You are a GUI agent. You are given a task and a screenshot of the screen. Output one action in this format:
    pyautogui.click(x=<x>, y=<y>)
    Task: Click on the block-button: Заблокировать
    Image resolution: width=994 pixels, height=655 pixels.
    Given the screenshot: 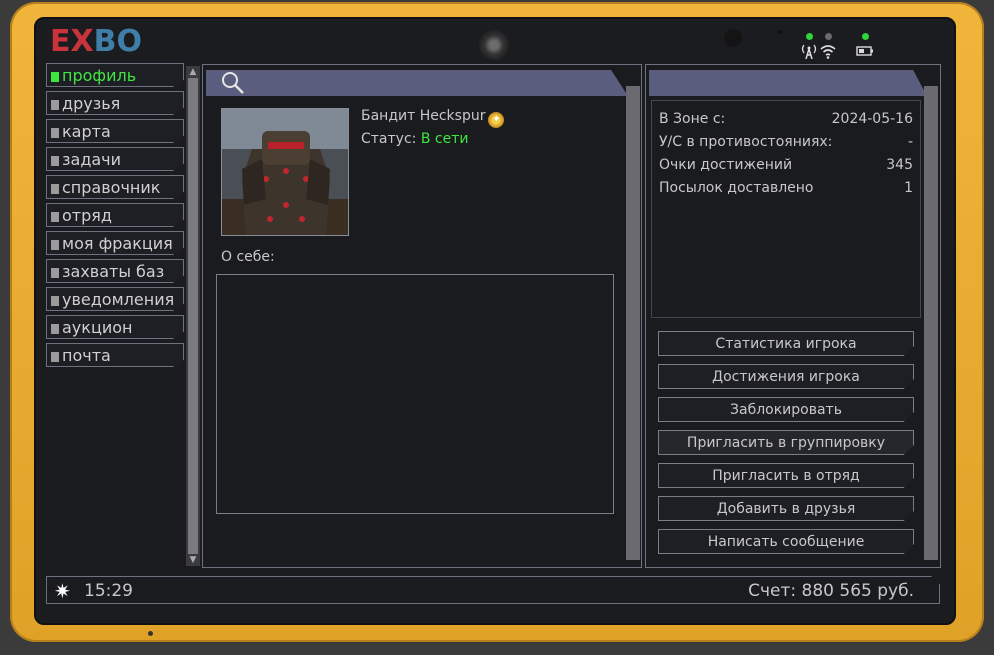 What is the action you would take?
    pyautogui.click(x=786, y=409)
    